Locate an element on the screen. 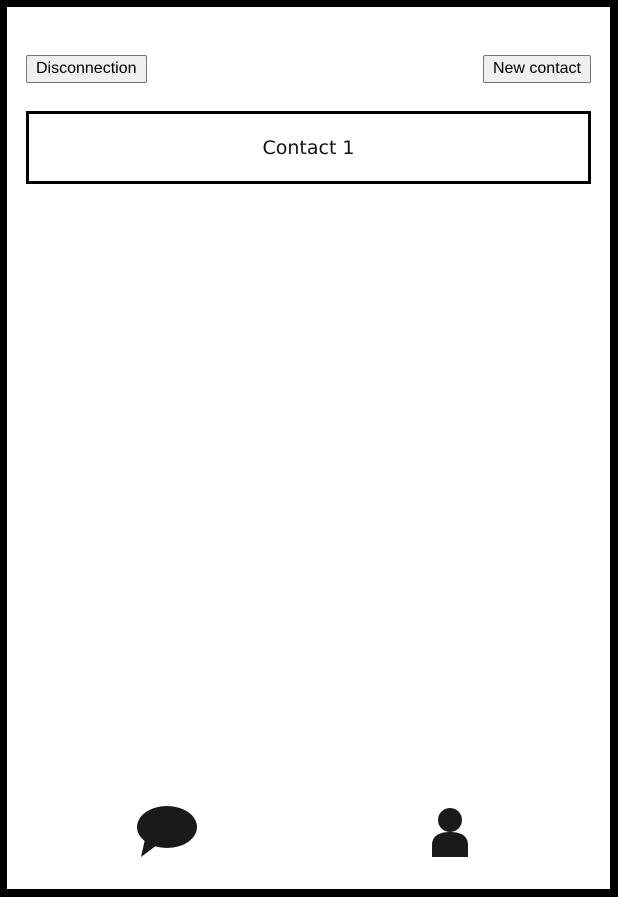  nav-profile is located at coordinates (450, 831).